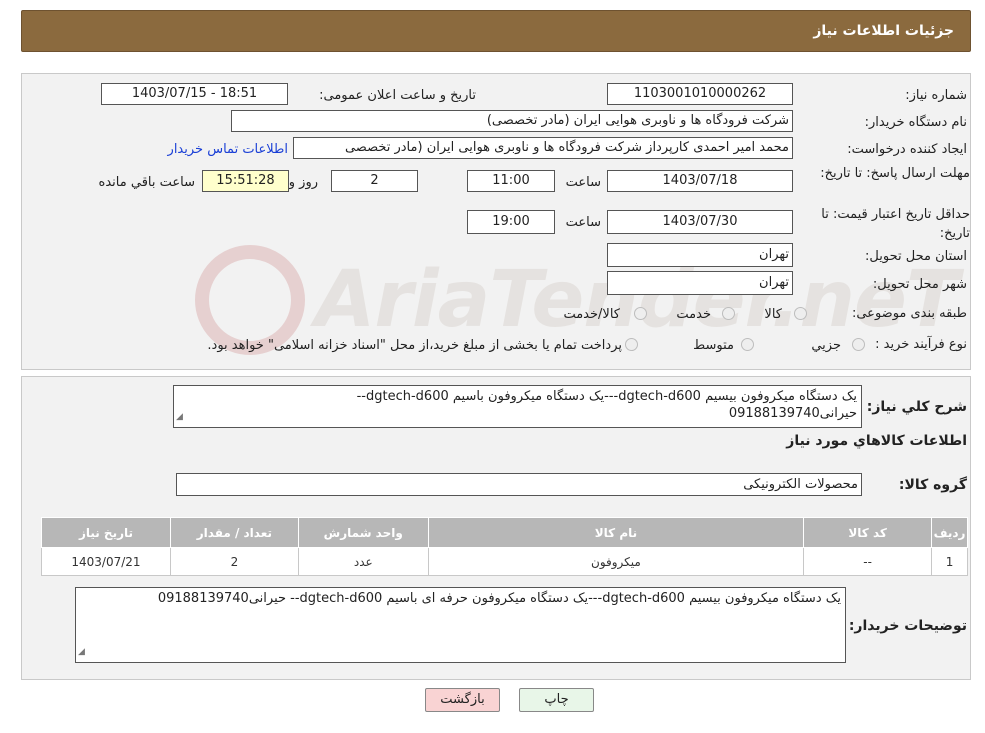 The width and height of the screenshot is (985, 733). I want to click on category-radio-goods-service, so click(640, 313).